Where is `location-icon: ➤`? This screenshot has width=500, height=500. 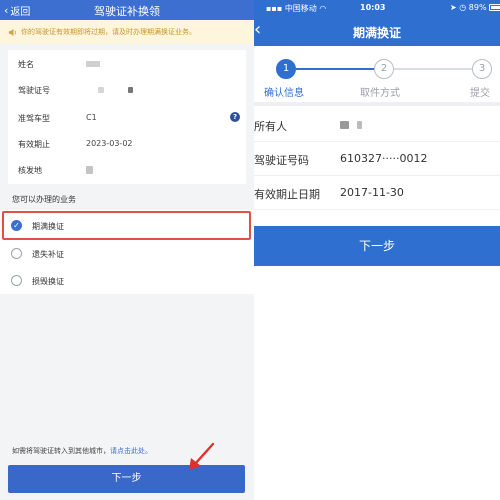
location-icon: ➤ is located at coordinates (453, 7).